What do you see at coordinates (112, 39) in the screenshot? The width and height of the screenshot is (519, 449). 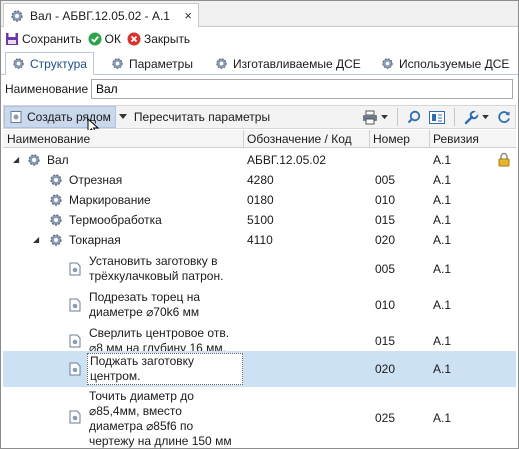 I see `ok-label: ОК` at bounding box center [112, 39].